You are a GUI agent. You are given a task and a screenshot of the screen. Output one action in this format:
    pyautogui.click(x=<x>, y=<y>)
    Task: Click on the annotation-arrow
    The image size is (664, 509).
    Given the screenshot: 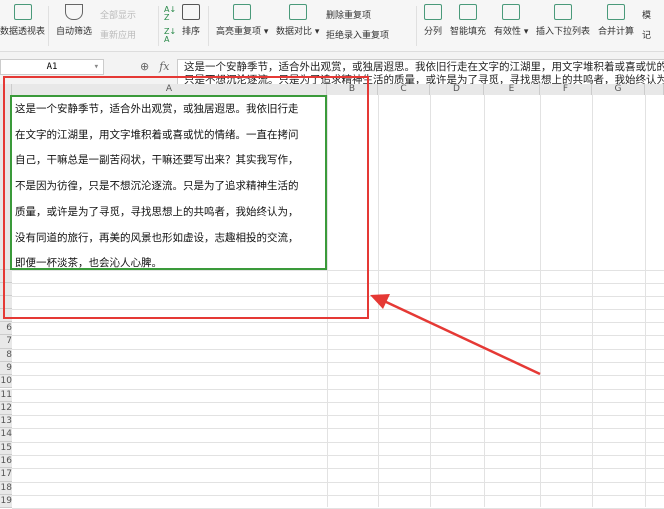 What is the action you would take?
    pyautogui.click(x=455, y=335)
    